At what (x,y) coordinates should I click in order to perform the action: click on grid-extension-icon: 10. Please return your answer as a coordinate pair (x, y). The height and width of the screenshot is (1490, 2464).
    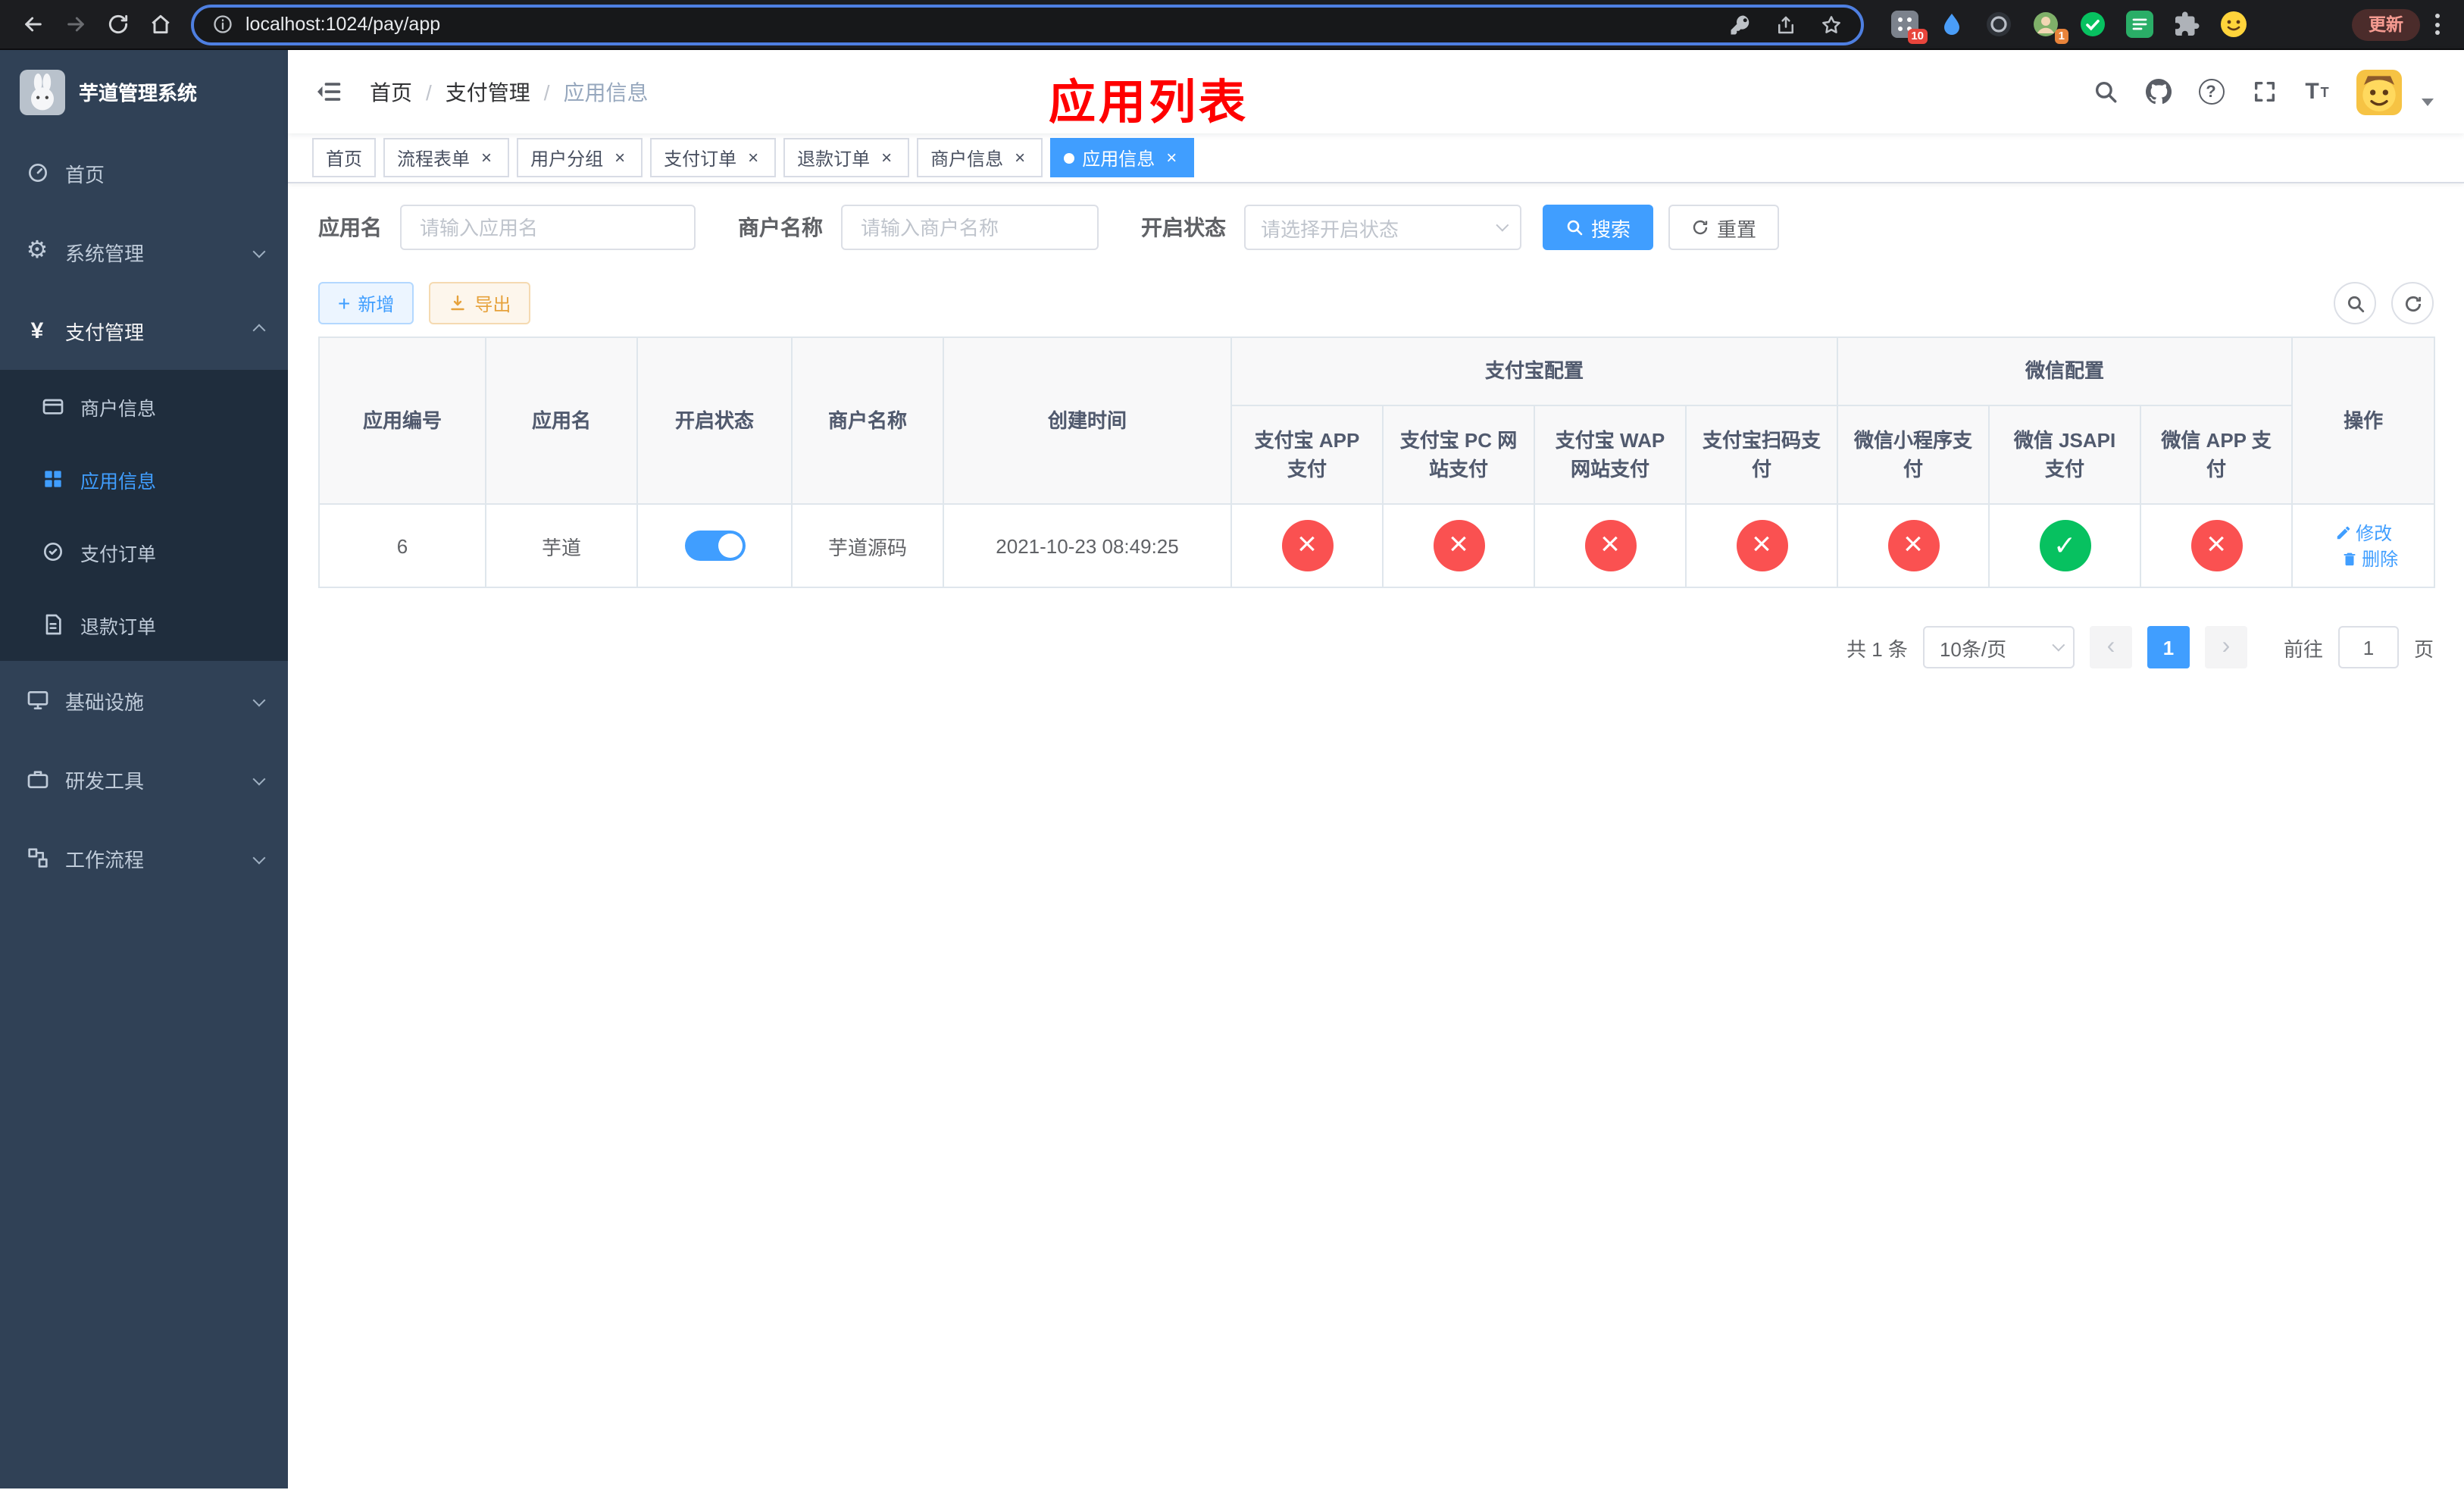
    Looking at the image, I should click on (1909, 28).